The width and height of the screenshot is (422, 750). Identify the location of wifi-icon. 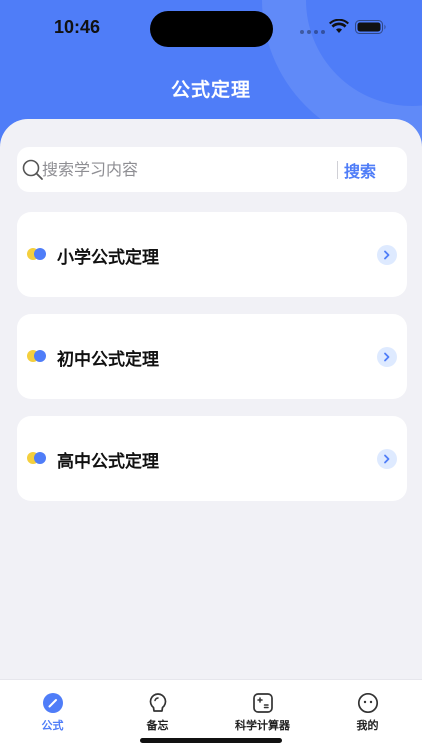
(339, 26).